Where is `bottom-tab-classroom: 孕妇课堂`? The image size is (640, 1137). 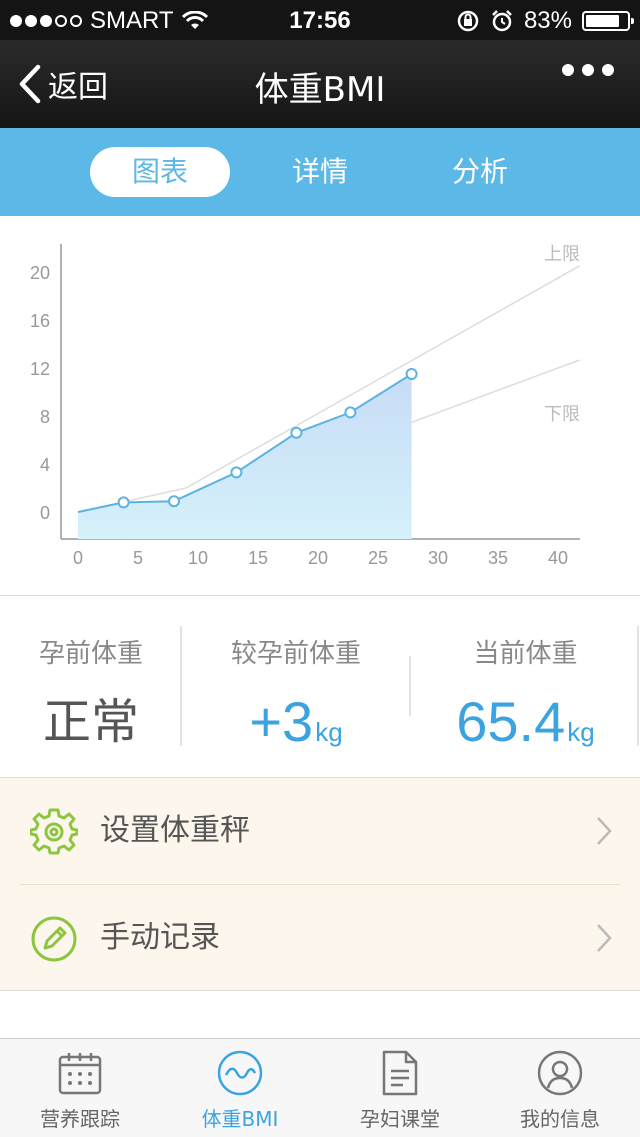
bottom-tab-classroom: 孕妇课堂 is located at coordinates (400, 1088).